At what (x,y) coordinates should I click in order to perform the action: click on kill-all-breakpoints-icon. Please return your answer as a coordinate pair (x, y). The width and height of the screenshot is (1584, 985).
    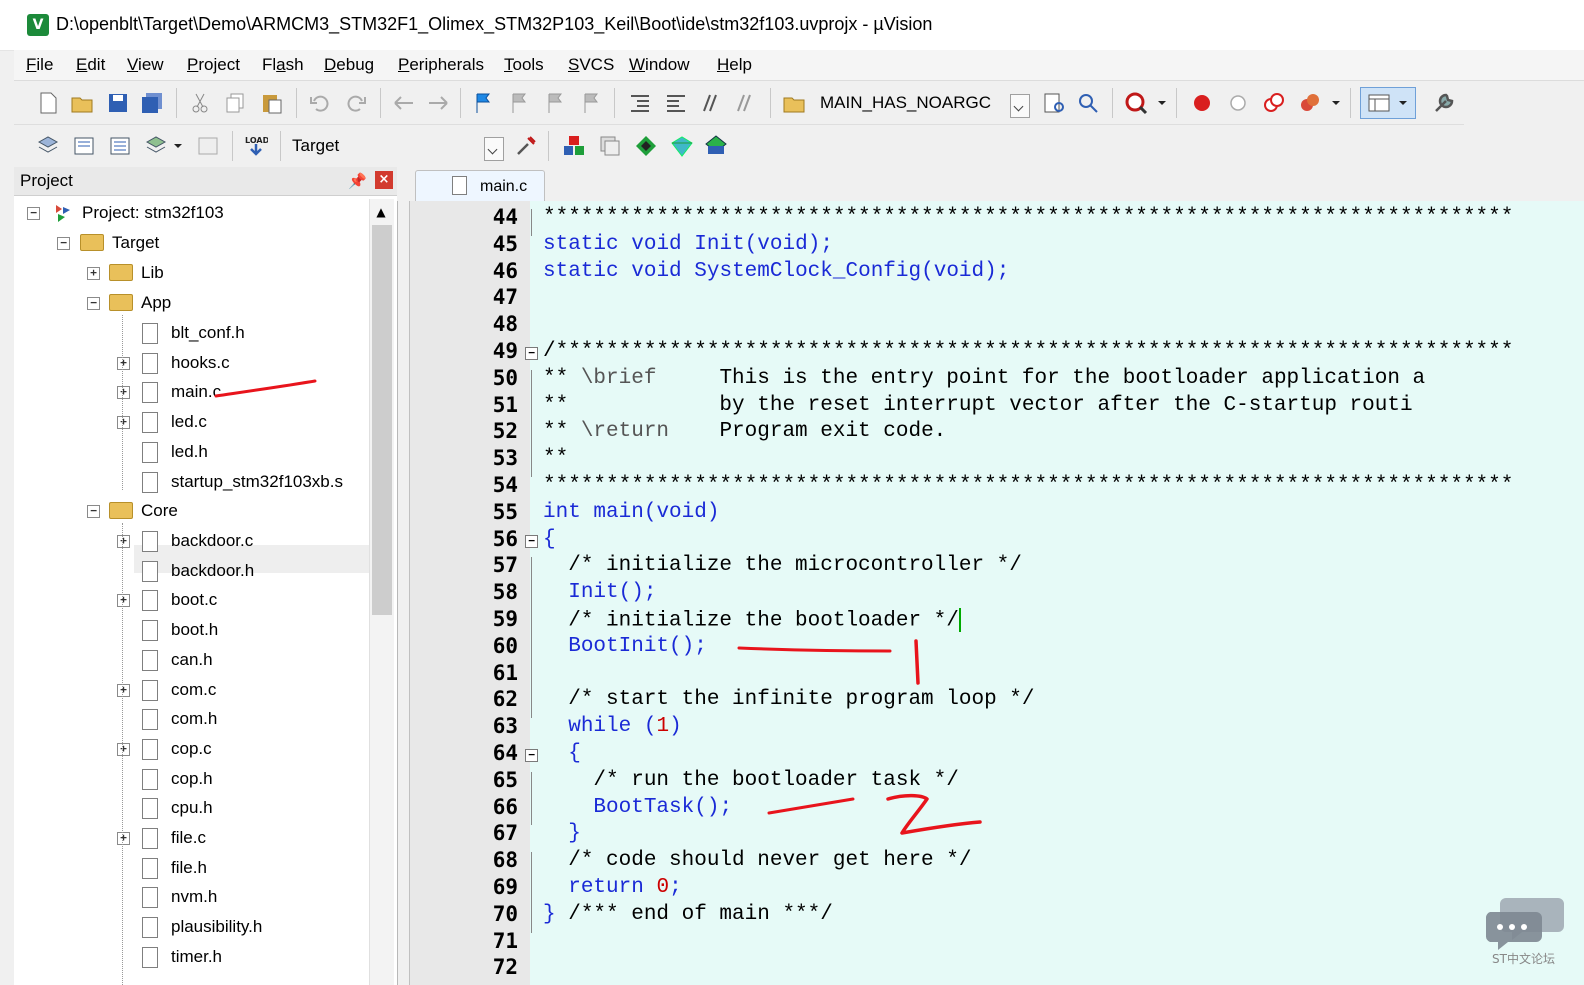
    Looking at the image, I should click on (1310, 103).